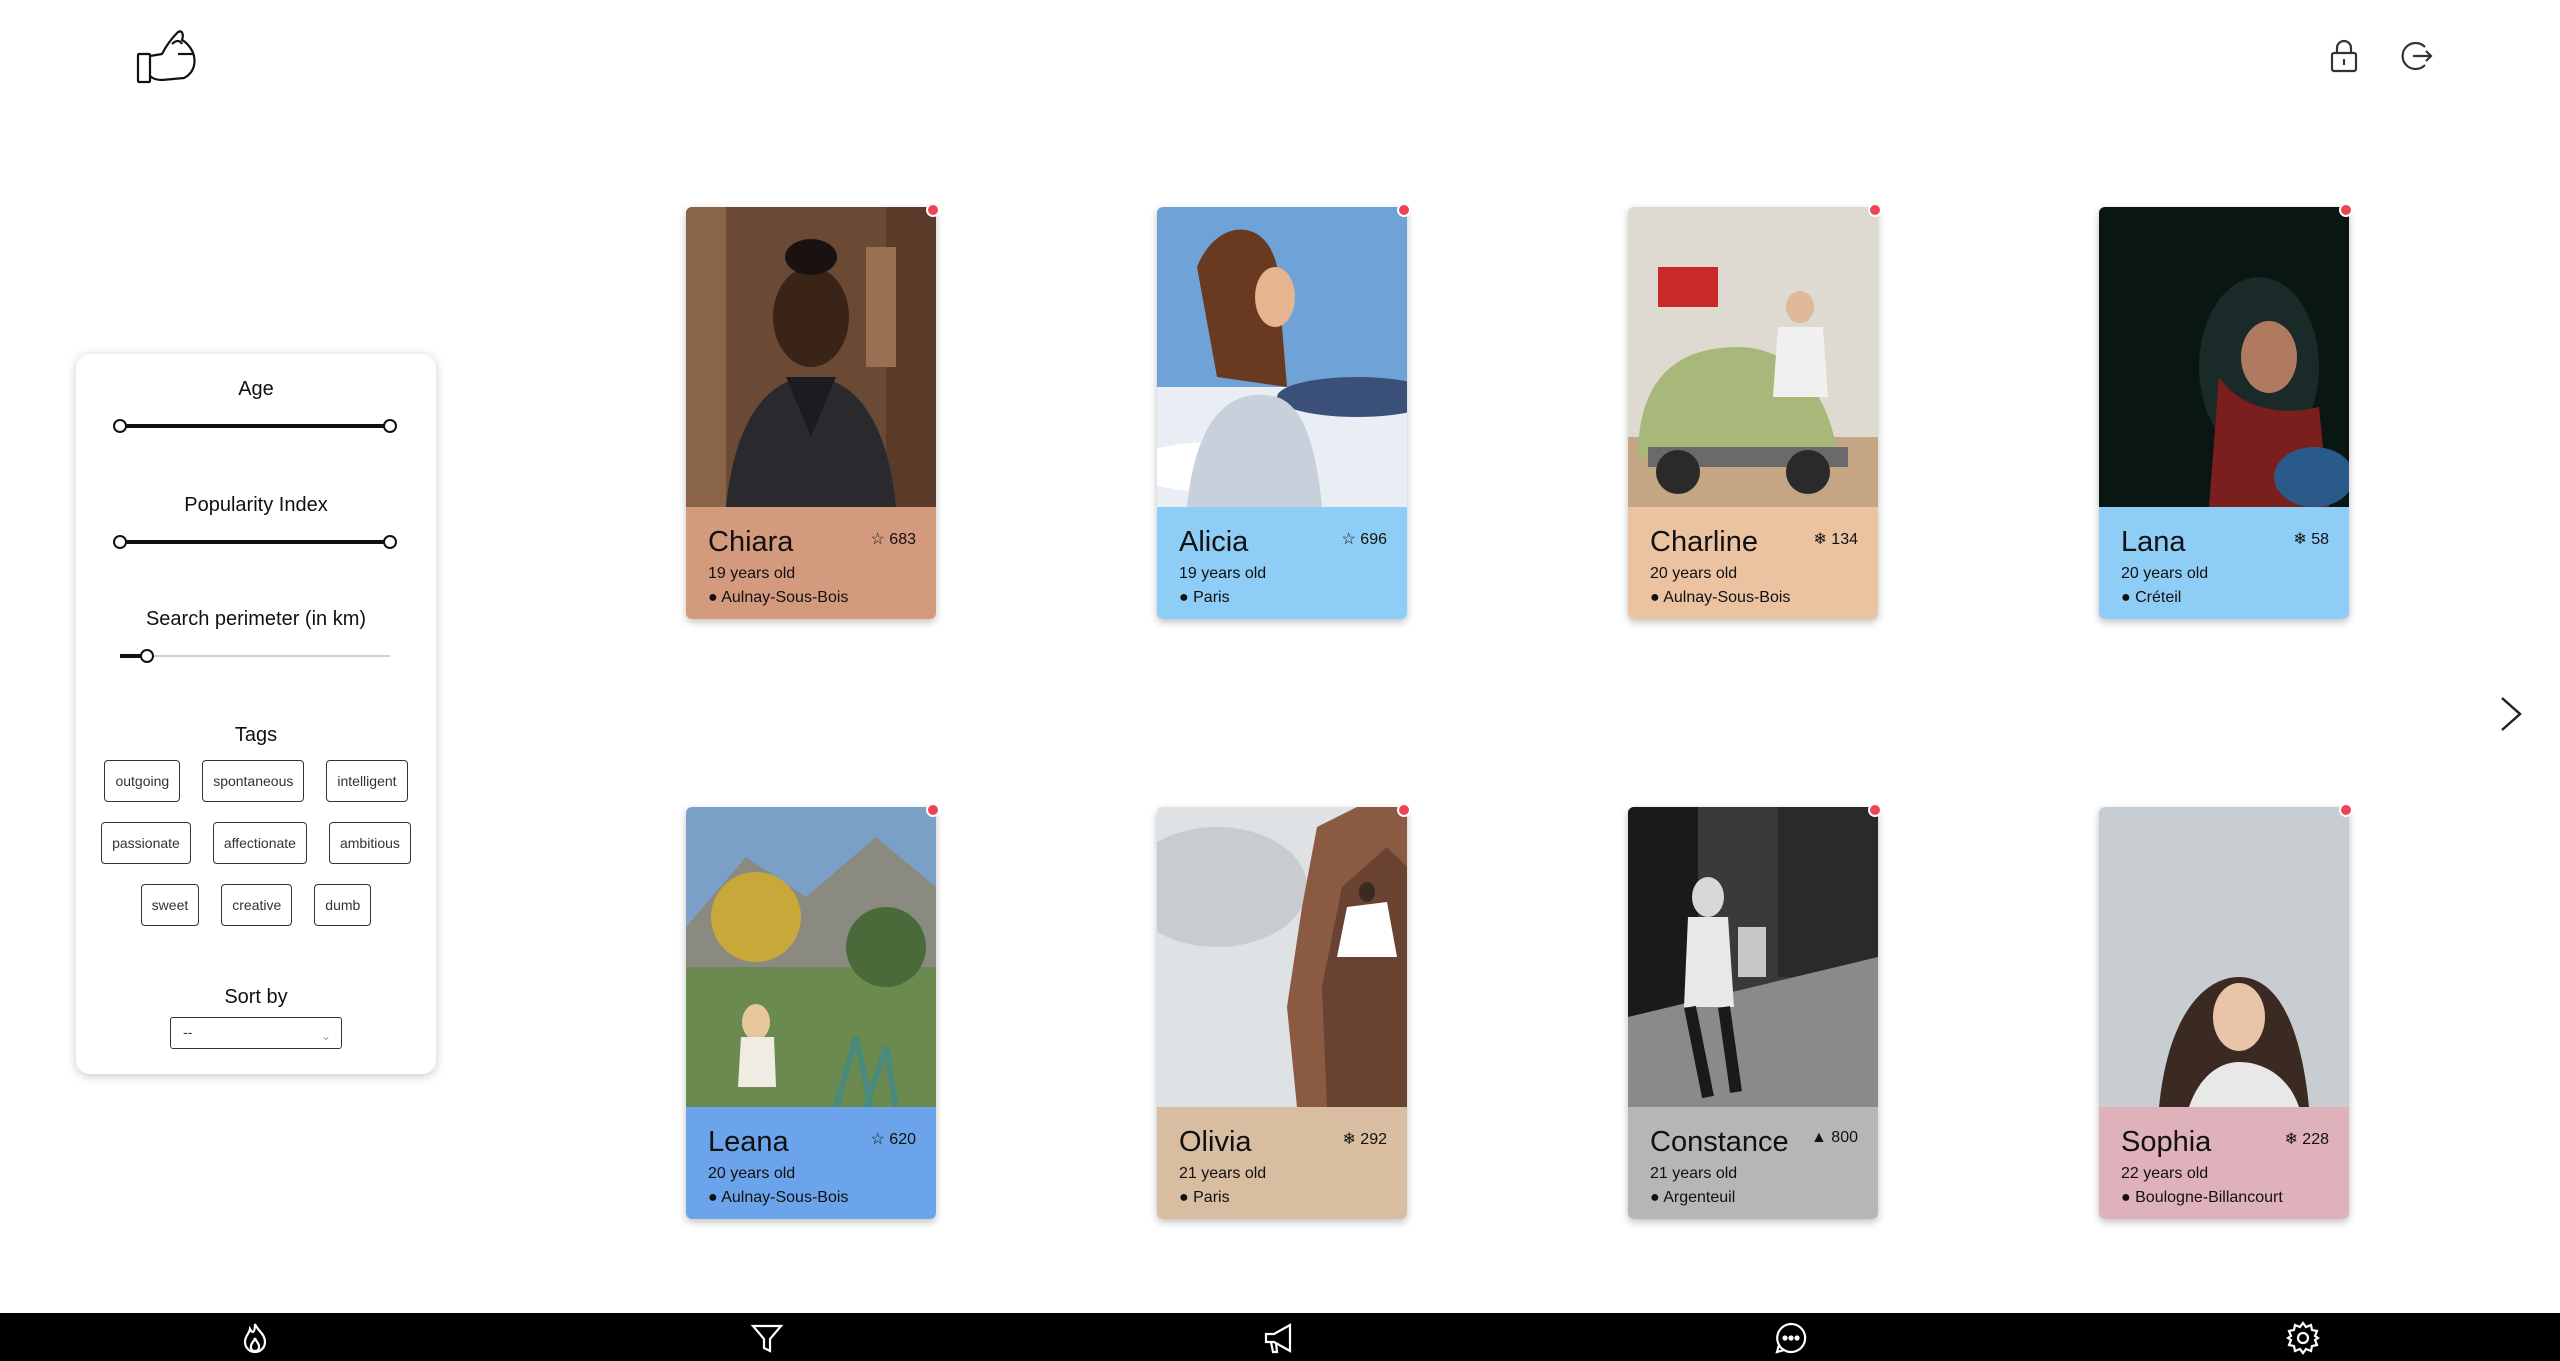 The height and width of the screenshot is (1361, 2560). What do you see at coordinates (255, 542) in the screenshot?
I see `popularity-range-slider` at bounding box center [255, 542].